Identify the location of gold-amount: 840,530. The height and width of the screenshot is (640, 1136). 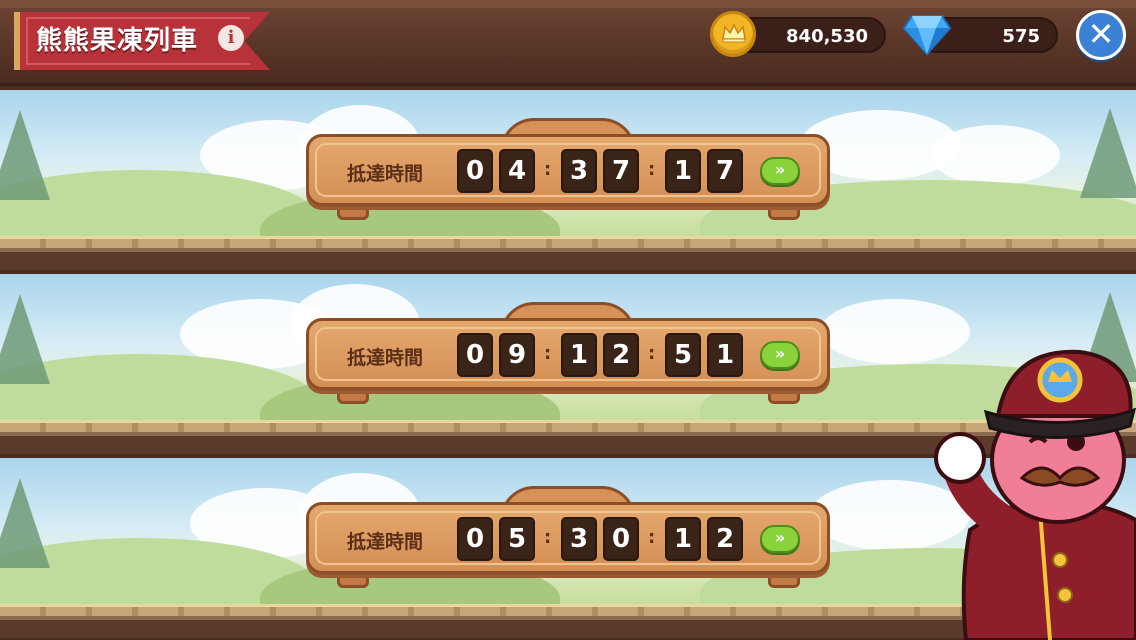
(827, 36).